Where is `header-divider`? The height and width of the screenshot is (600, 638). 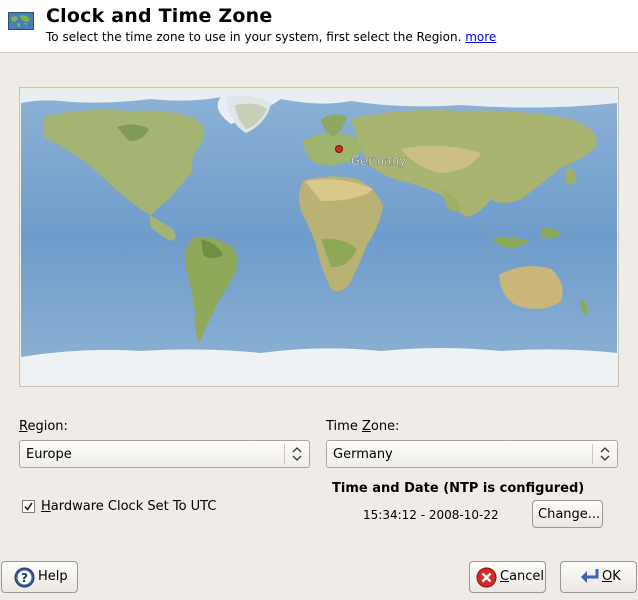
header-divider is located at coordinates (319, 52).